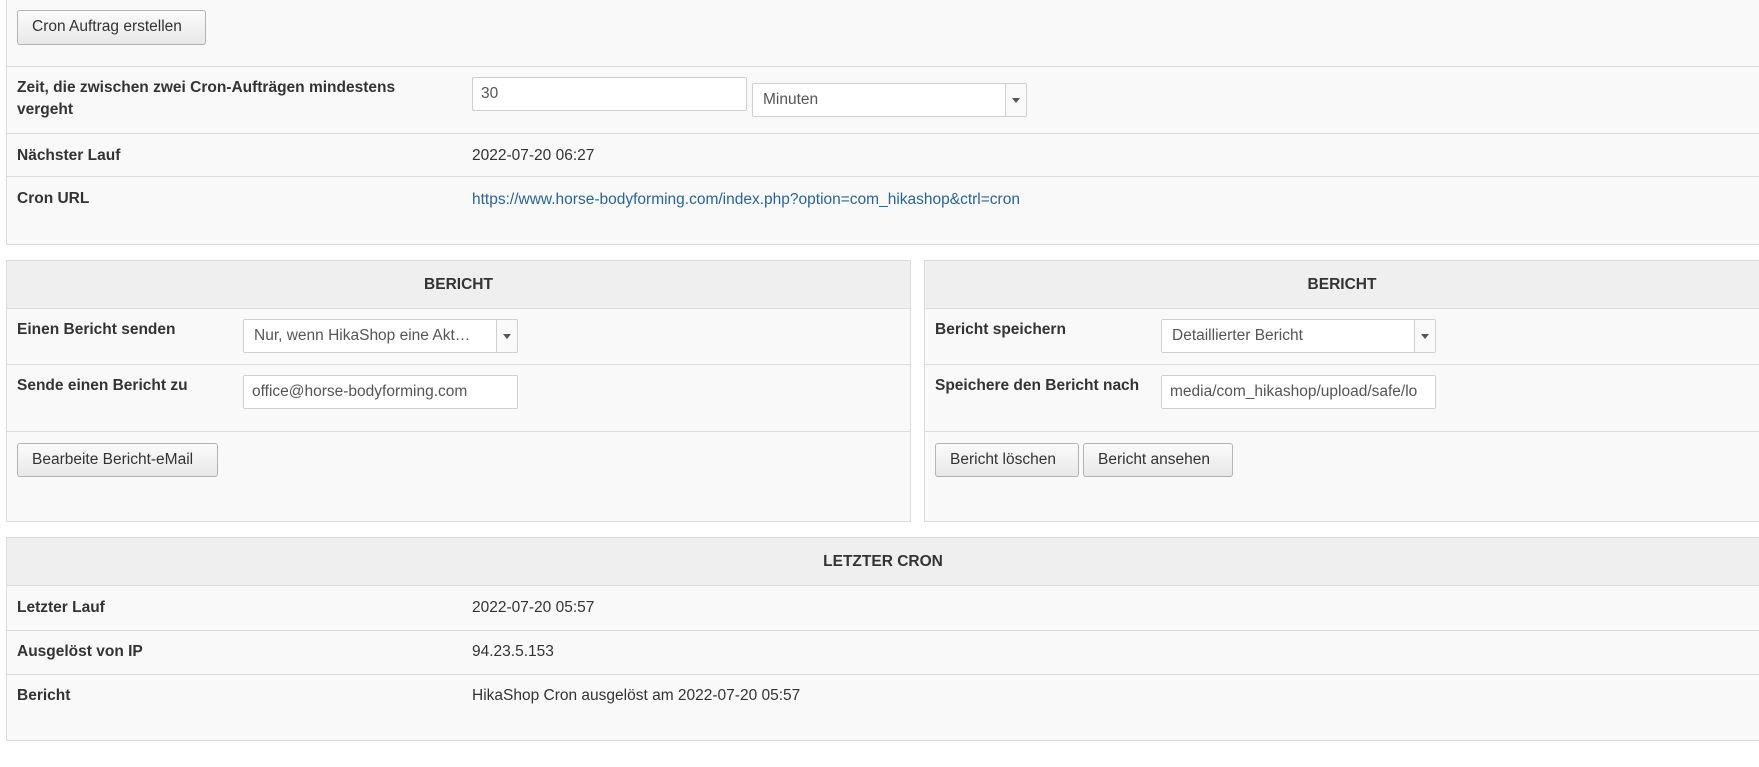 This screenshot has width=1759, height=767. Describe the element at coordinates (1342, 285) in the screenshot. I see `report-save-header: BERICHT` at that location.